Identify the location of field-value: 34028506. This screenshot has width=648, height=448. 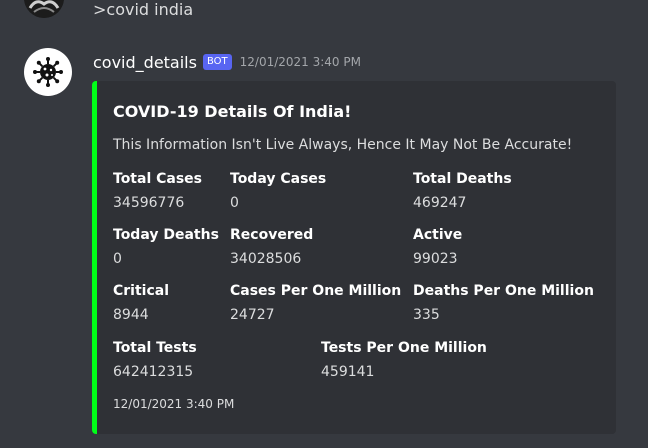
(266, 259).